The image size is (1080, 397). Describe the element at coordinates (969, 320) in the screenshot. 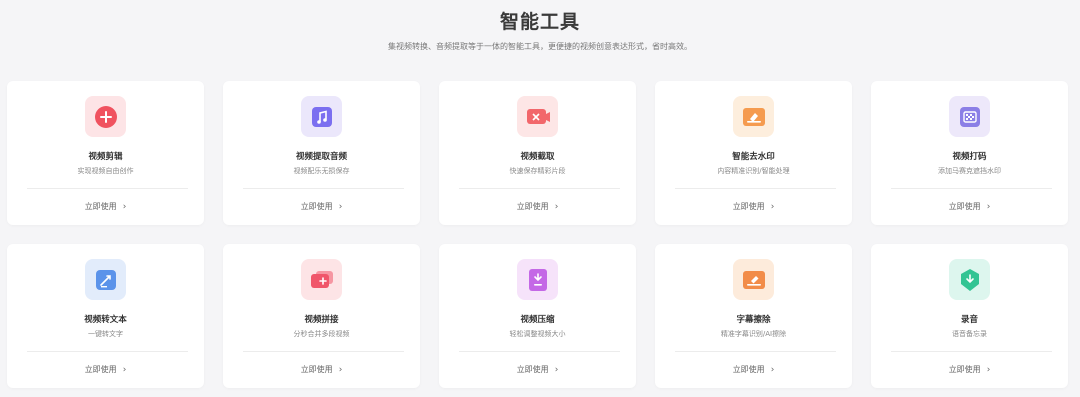

I see `tool-title: 录音` at that location.